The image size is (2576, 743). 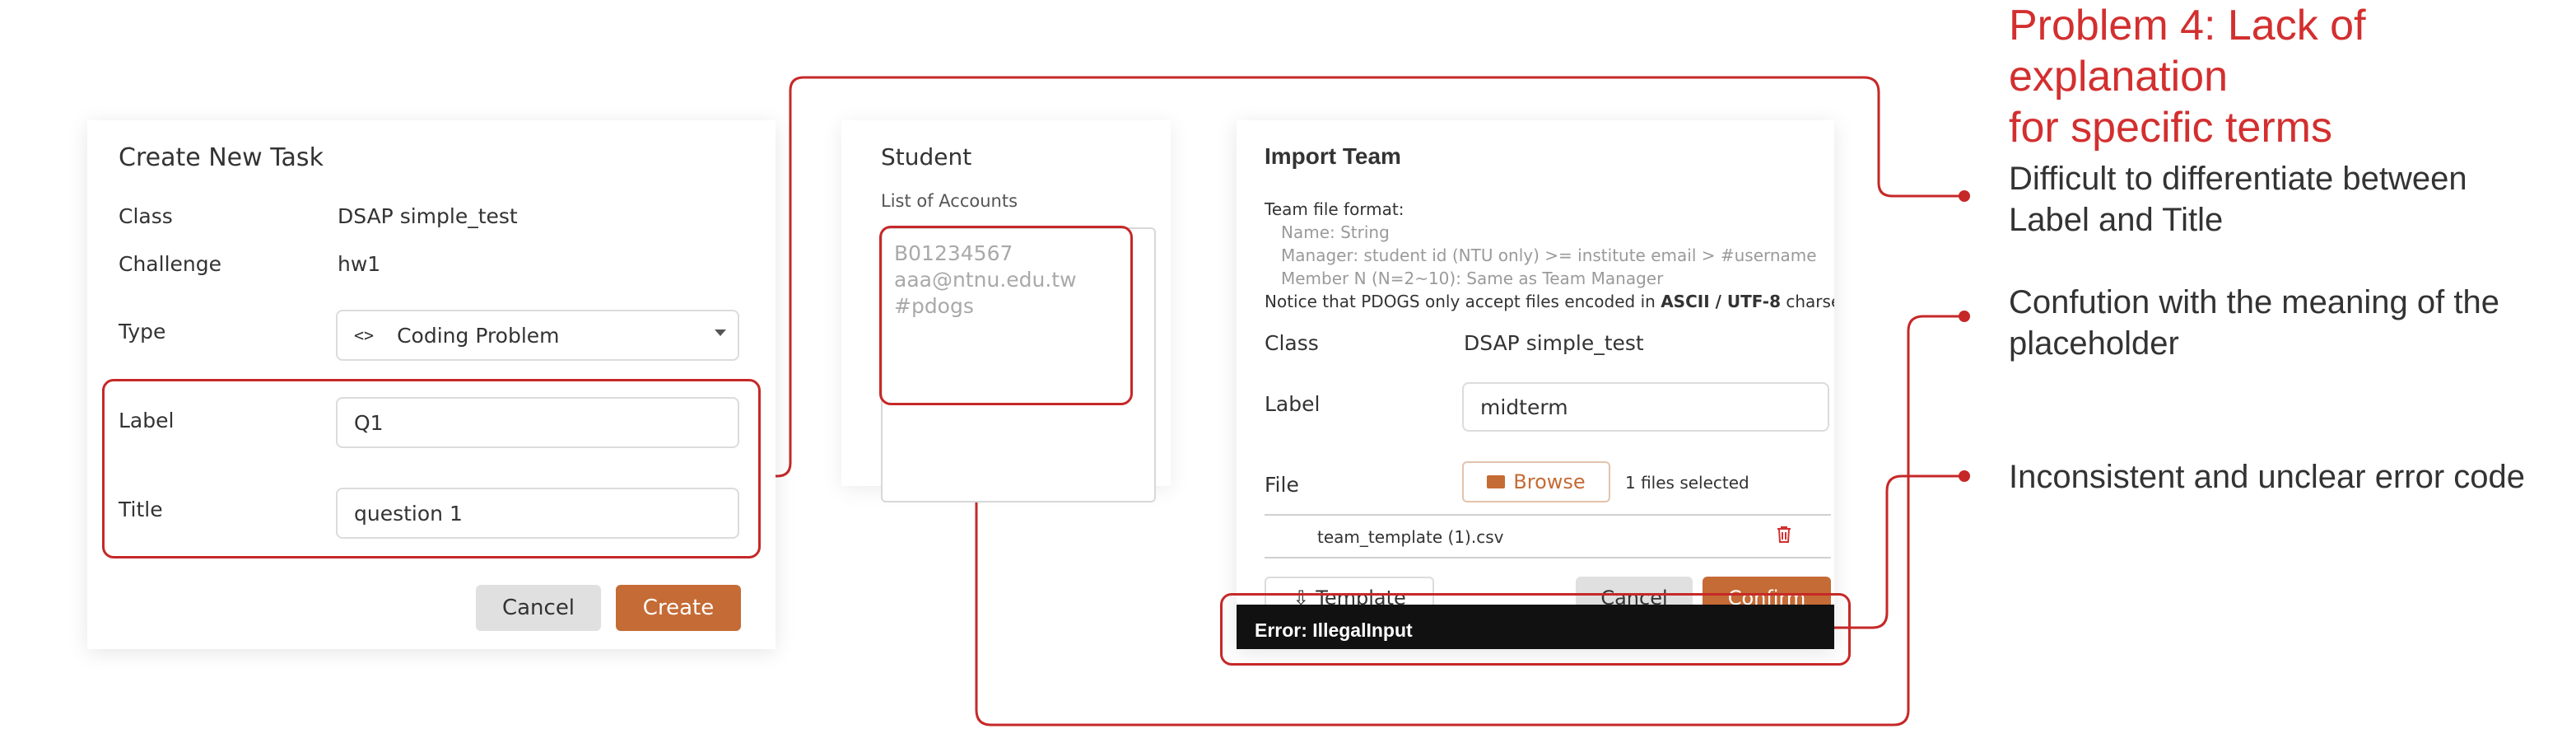 What do you see at coordinates (1554, 343) in the screenshot?
I see `import-class-value: DSAP simple_test` at bounding box center [1554, 343].